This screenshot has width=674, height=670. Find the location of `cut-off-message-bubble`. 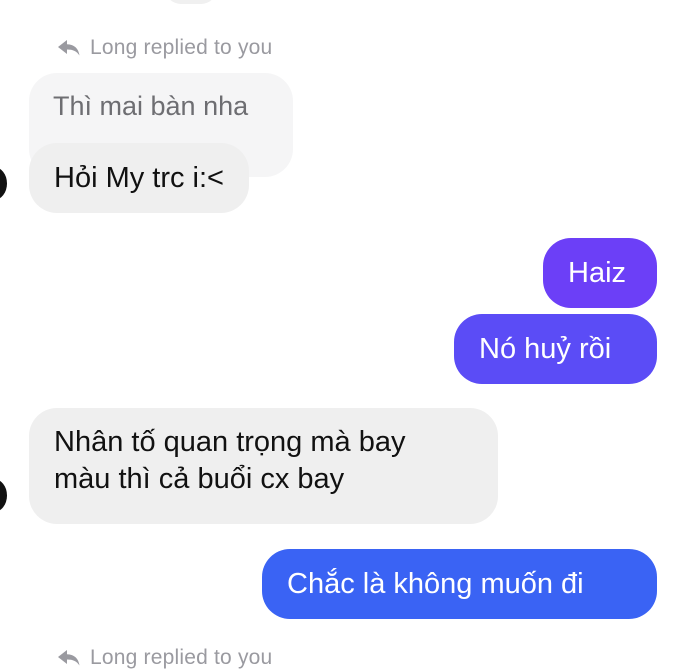

cut-off-message-bubble is located at coordinates (191, 2).